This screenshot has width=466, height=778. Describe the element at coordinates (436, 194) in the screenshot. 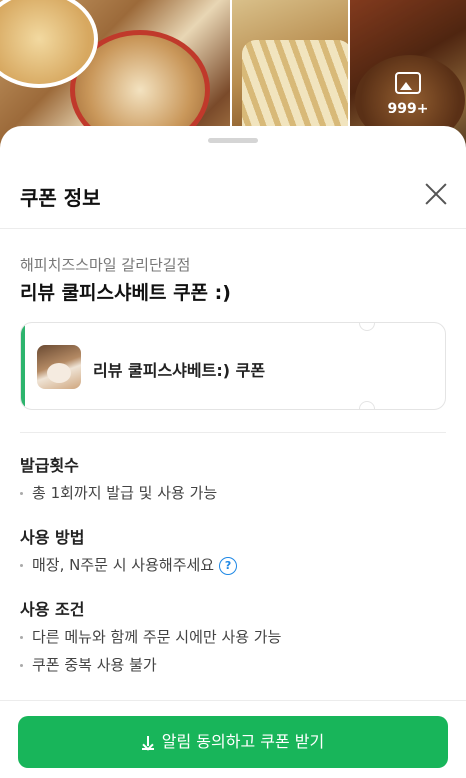

I see `close-icon` at that location.